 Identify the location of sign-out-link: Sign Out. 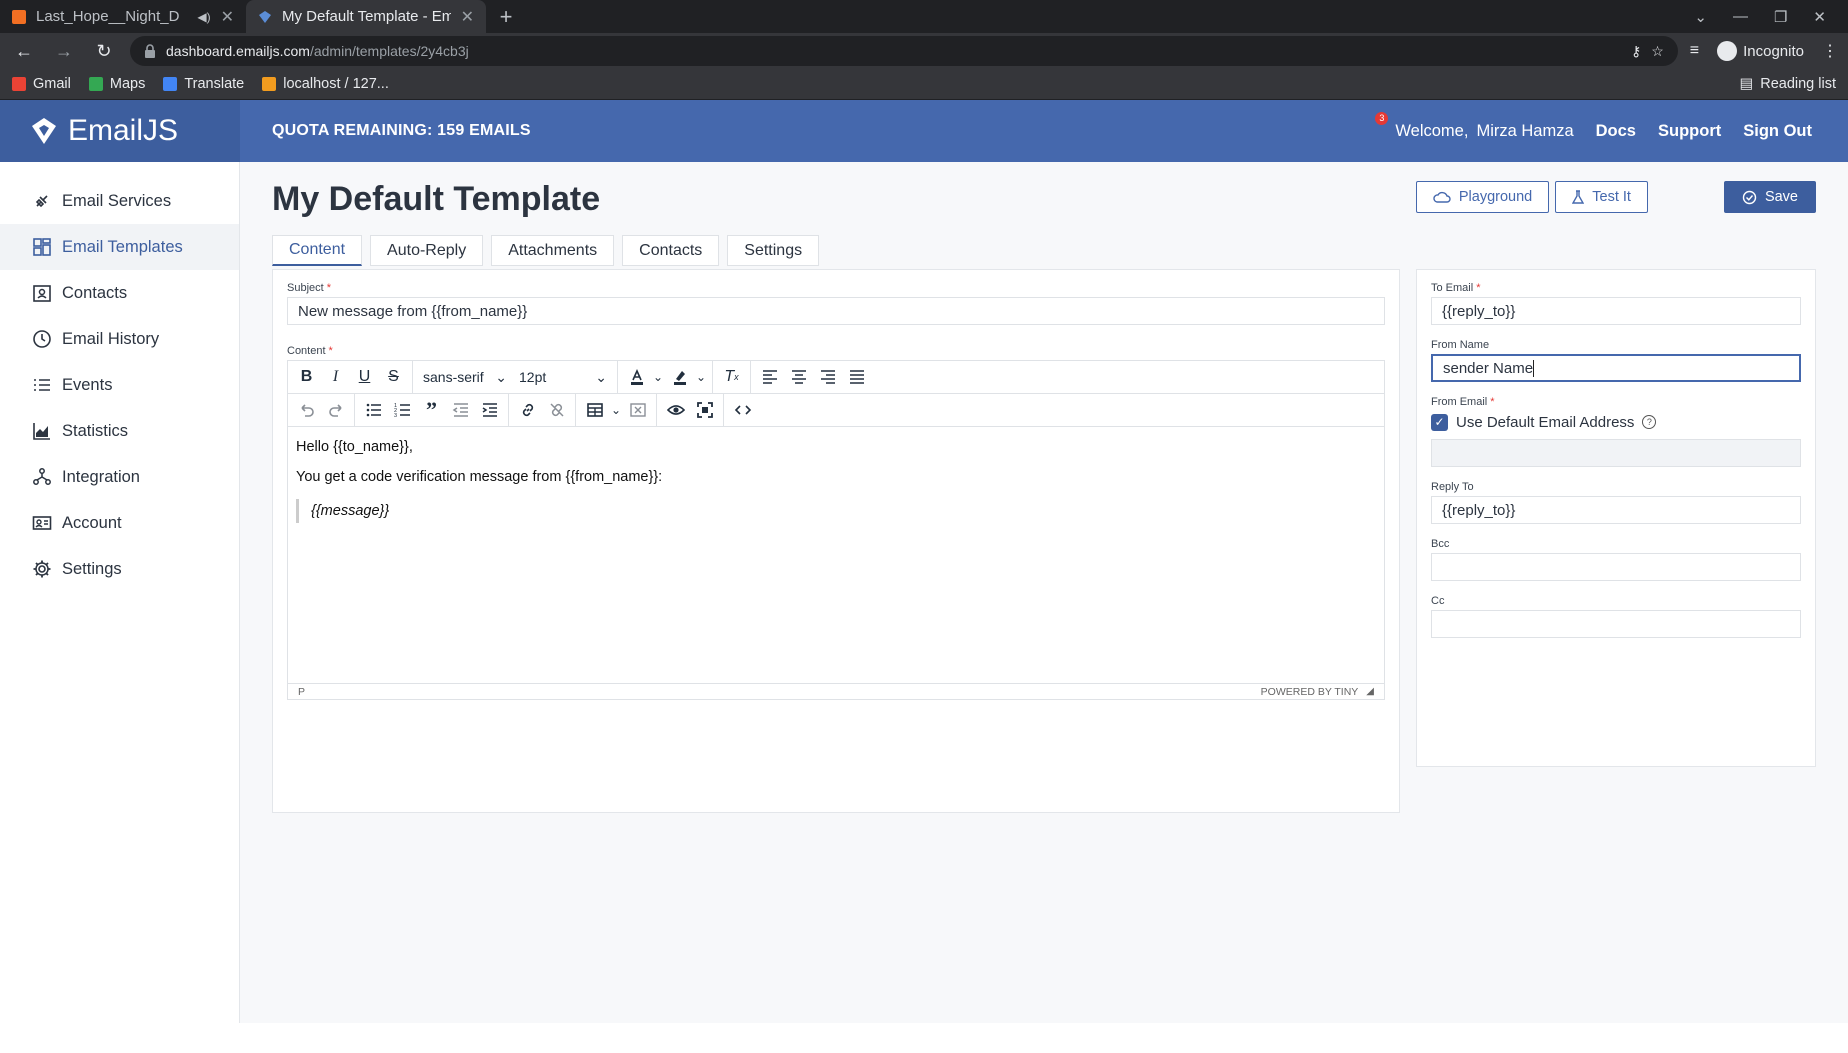
(1777, 131).